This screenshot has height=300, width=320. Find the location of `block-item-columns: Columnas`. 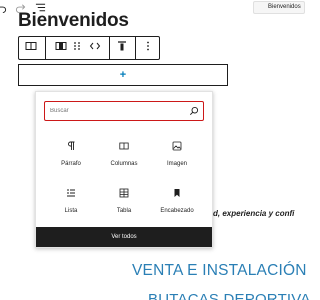

block-item-columns: Columnas is located at coordinates (124, 155).